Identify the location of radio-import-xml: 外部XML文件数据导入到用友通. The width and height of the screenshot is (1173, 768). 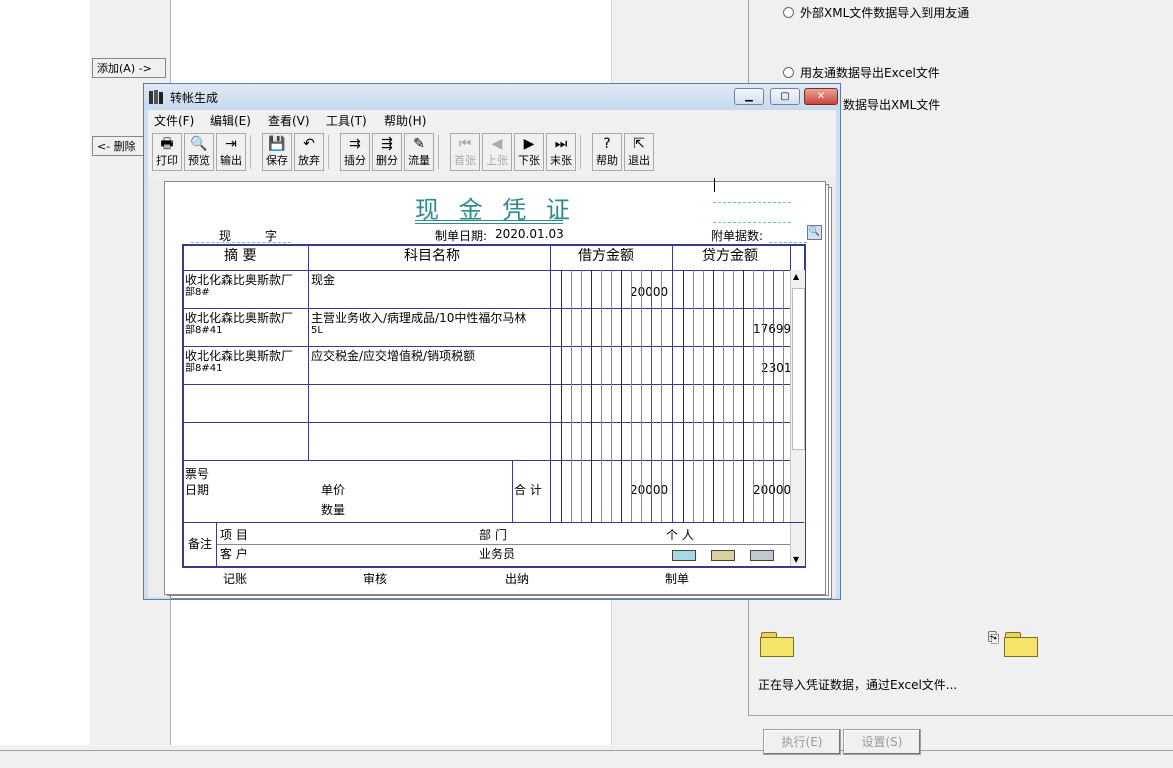
(876, 12).